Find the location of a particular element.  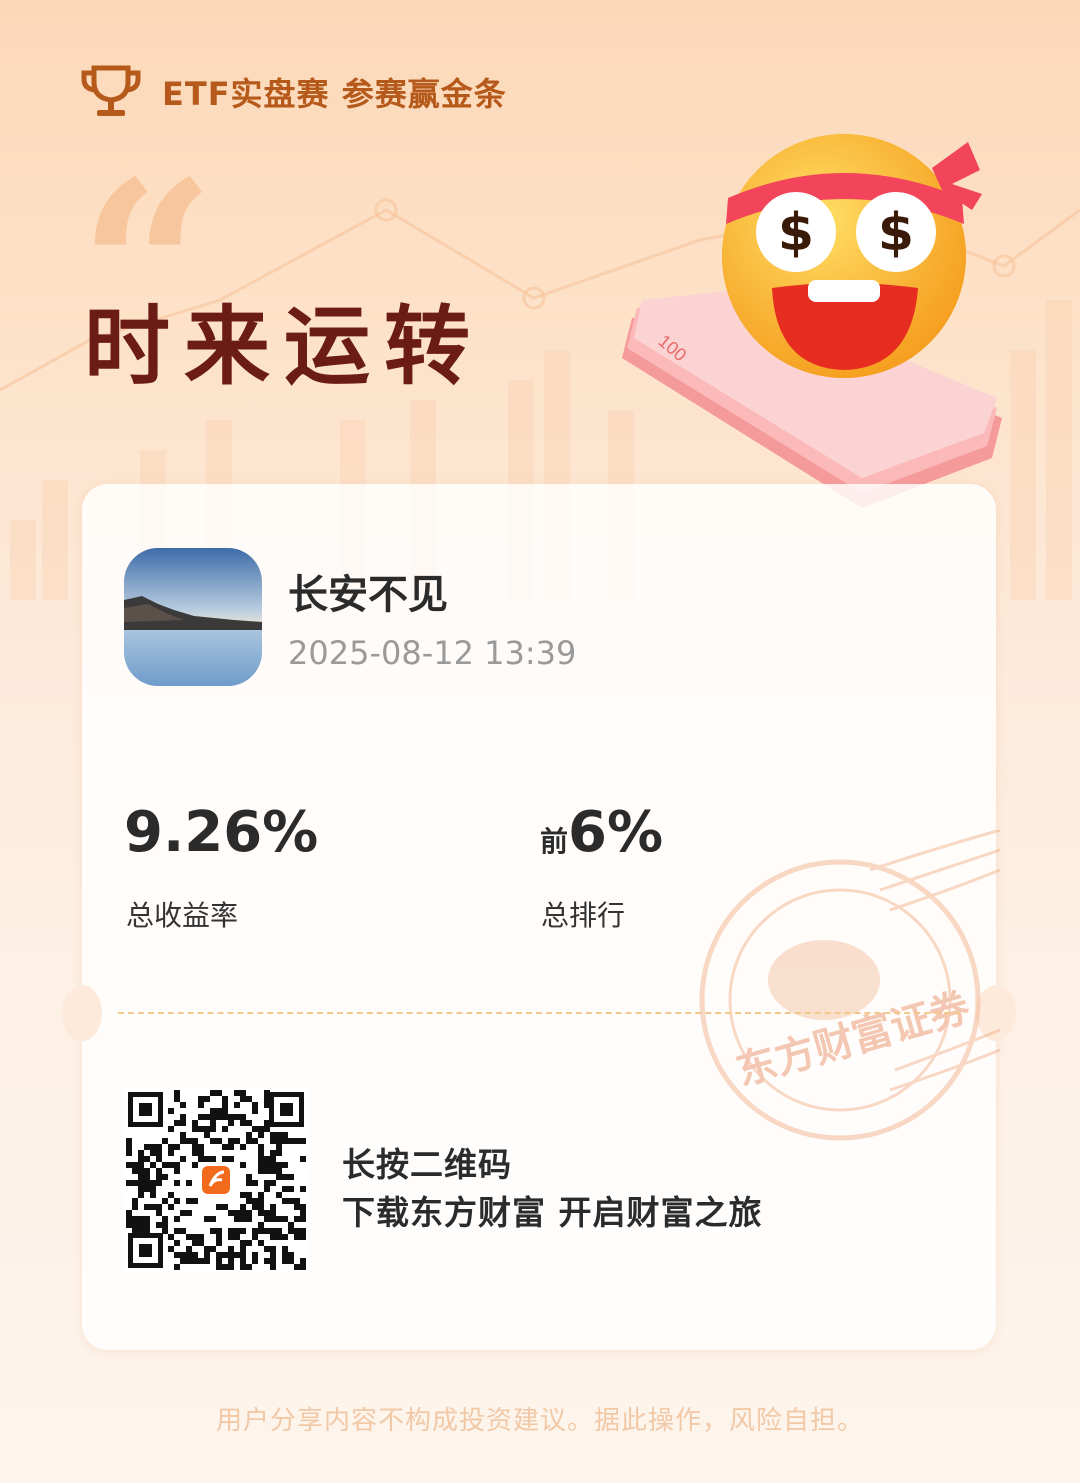

total-return-value: 9.26% is located at coordinates (221, 832).